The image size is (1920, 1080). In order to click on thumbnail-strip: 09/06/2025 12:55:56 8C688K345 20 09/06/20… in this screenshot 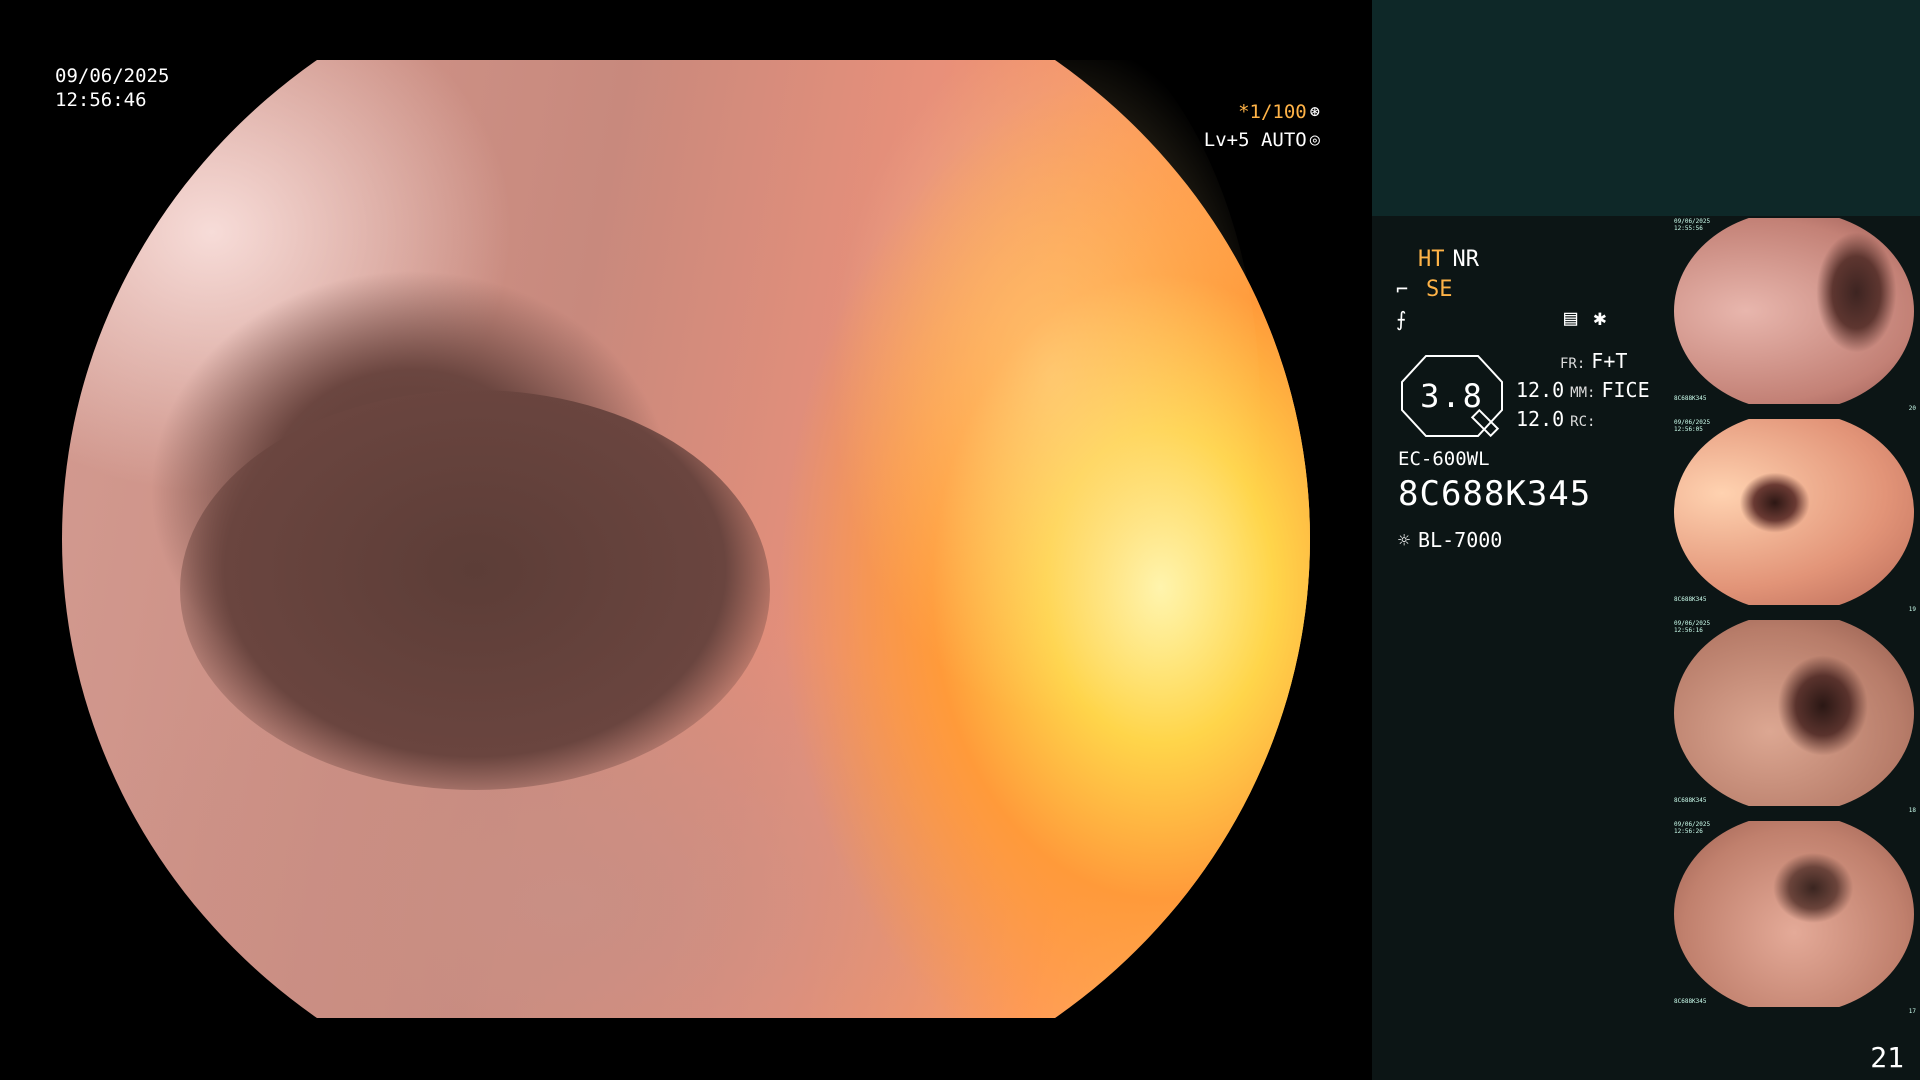, I will do `click(1795, 618)`.